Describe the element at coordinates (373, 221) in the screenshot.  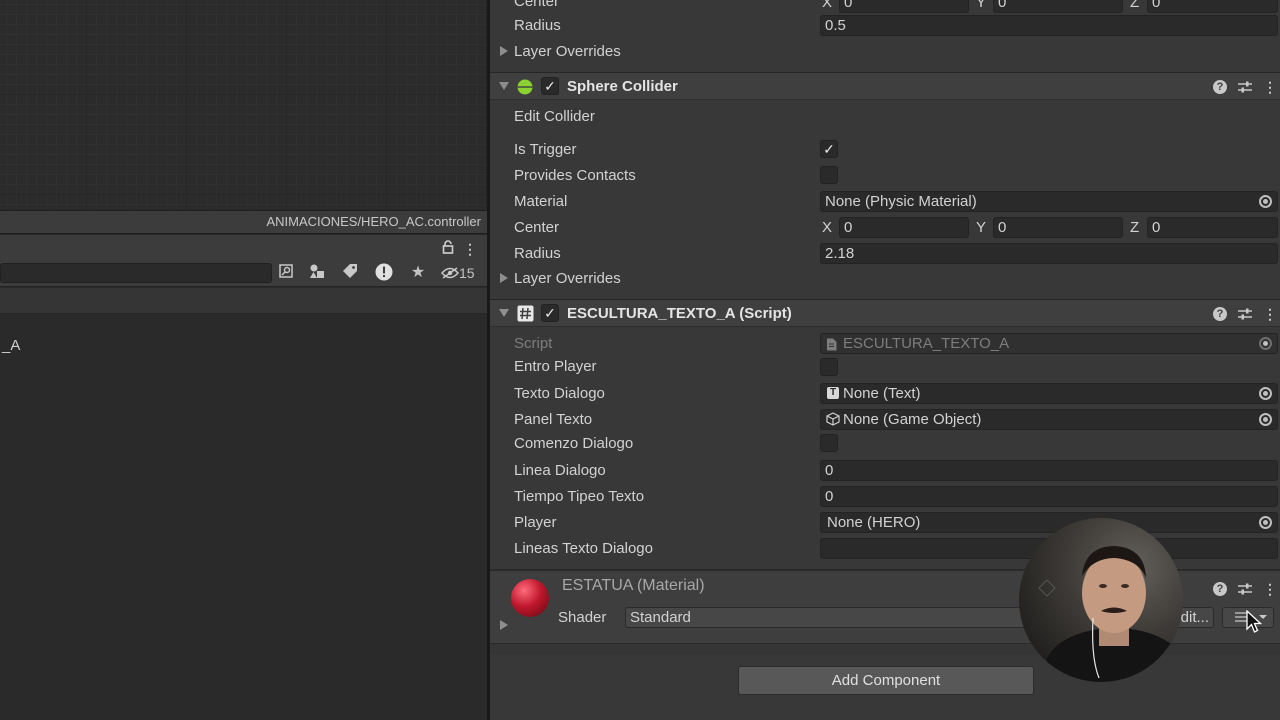
I see `controller-path: ANIMACIONES/HERO_AC.controller` at that location.